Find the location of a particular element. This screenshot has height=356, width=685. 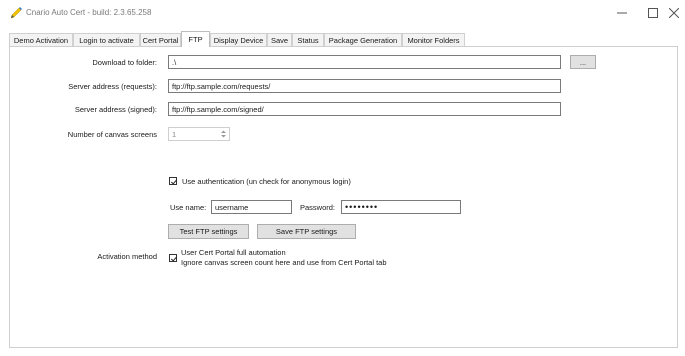

download-folder-input is located at coordinates (364, 62).